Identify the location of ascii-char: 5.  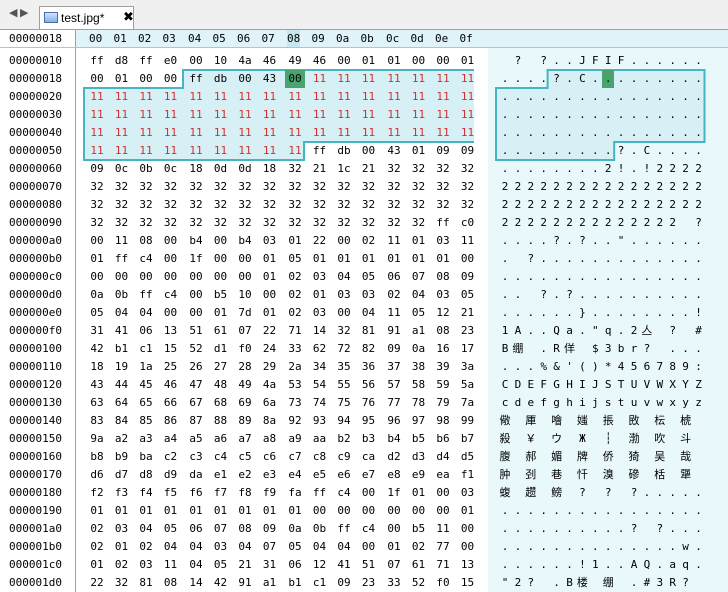
(634, 367).